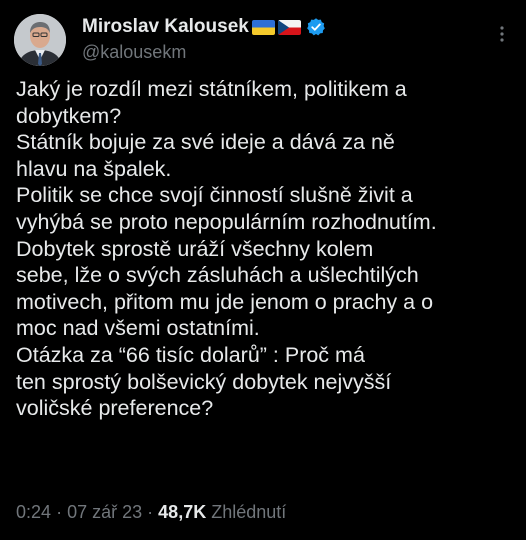  What do you see at coordinates (138, 328) in the screenshot?
I see `post-text-line: moc nad všemi ostatními.` at bounding box center [138, 328].